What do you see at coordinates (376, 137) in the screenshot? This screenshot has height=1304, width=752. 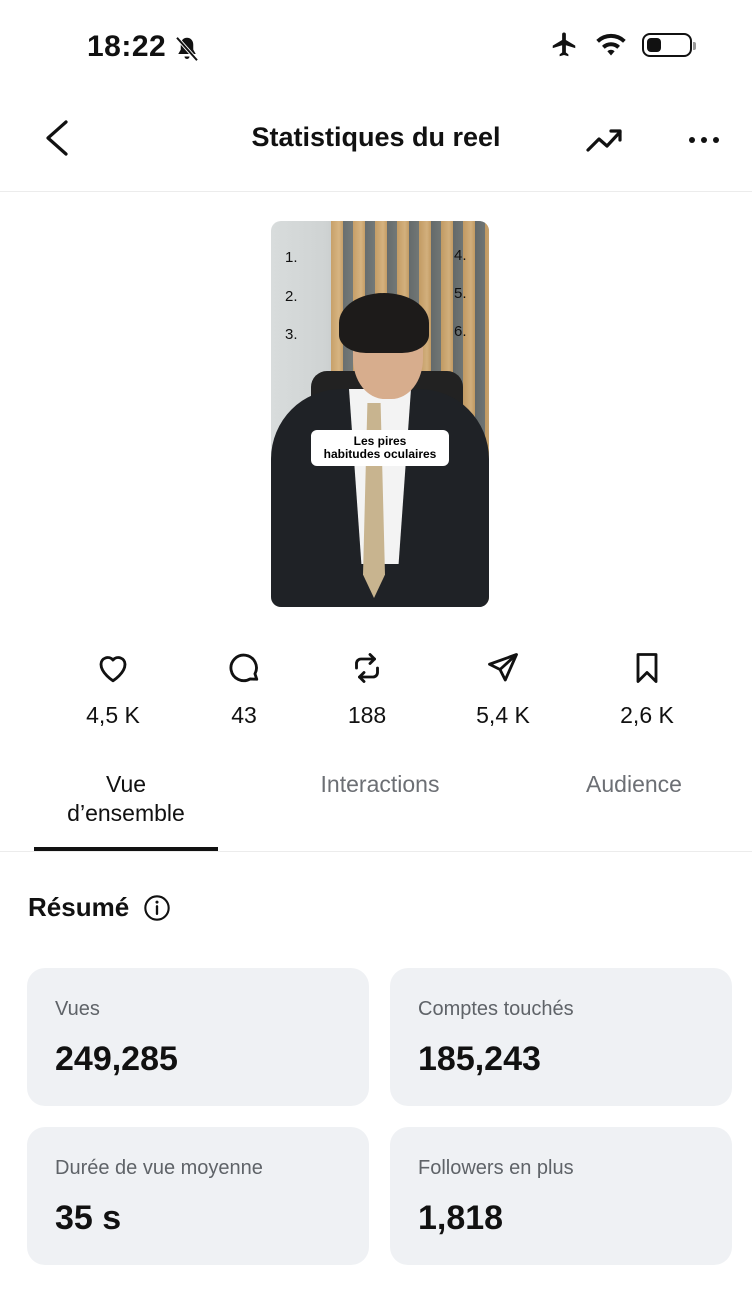 I see `page-title: Statistiques du reel` at bounding box center [376, 137].